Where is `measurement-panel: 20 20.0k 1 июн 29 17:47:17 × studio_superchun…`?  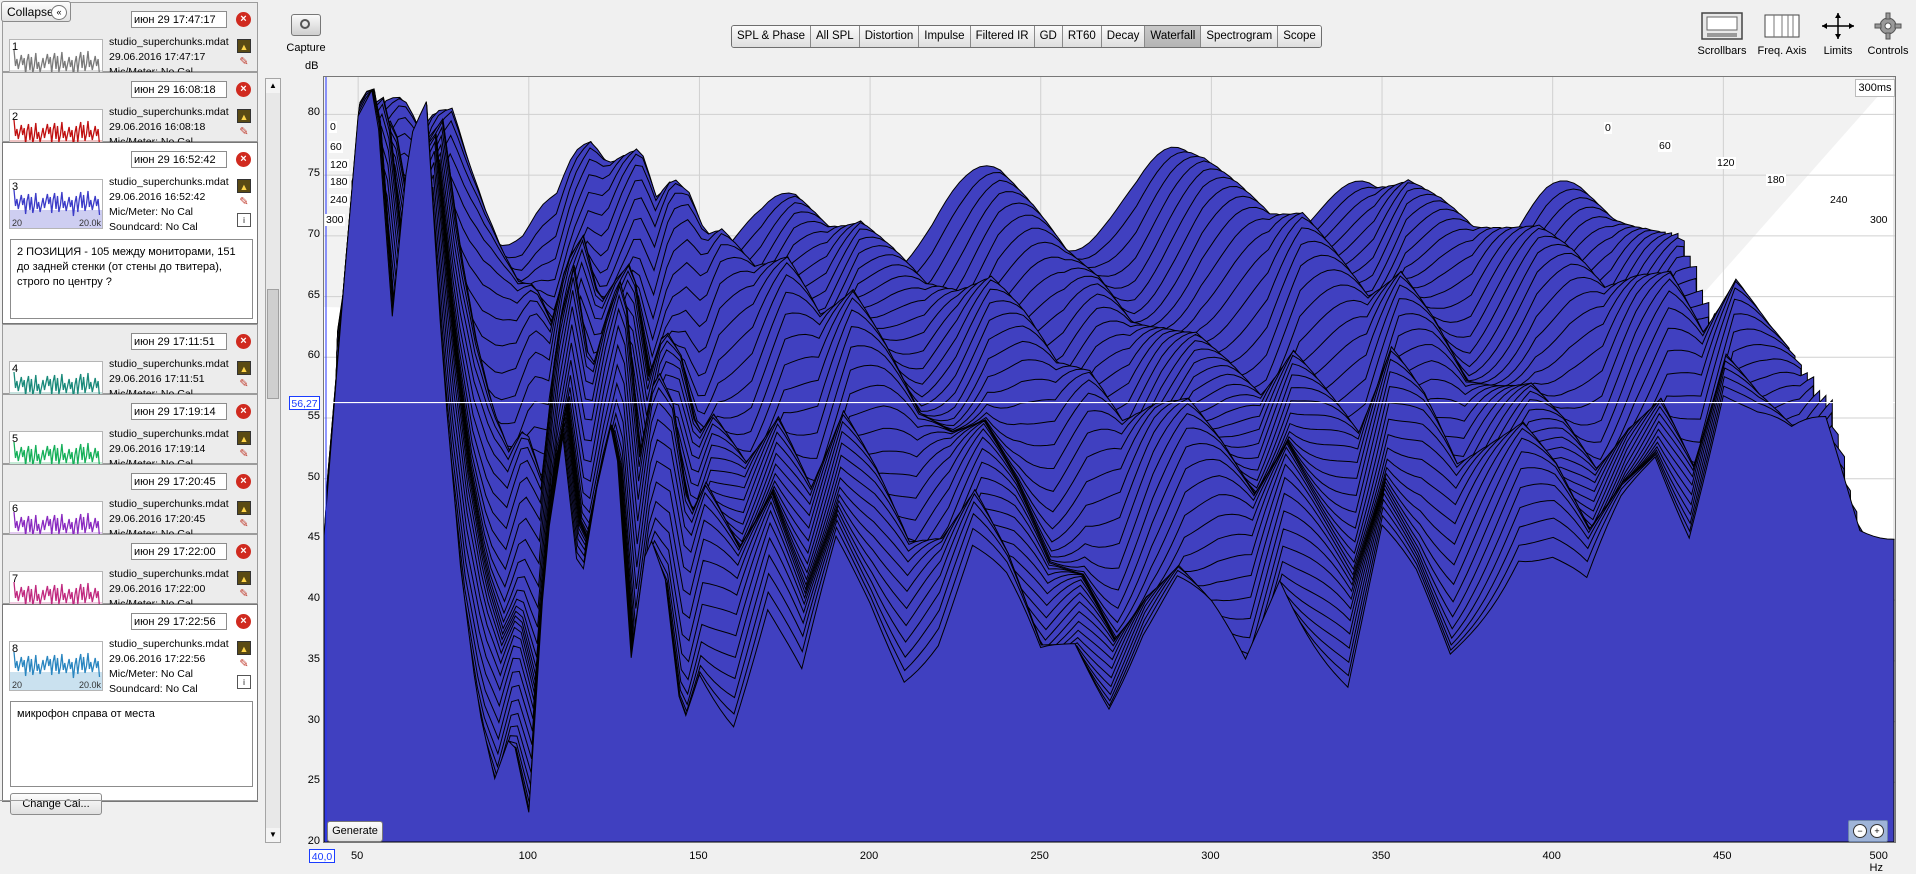
measurement-panel: 20 20.0k 1 июн 29 17:47:17 × studio_superchun… is located at coordinates (141, 433).